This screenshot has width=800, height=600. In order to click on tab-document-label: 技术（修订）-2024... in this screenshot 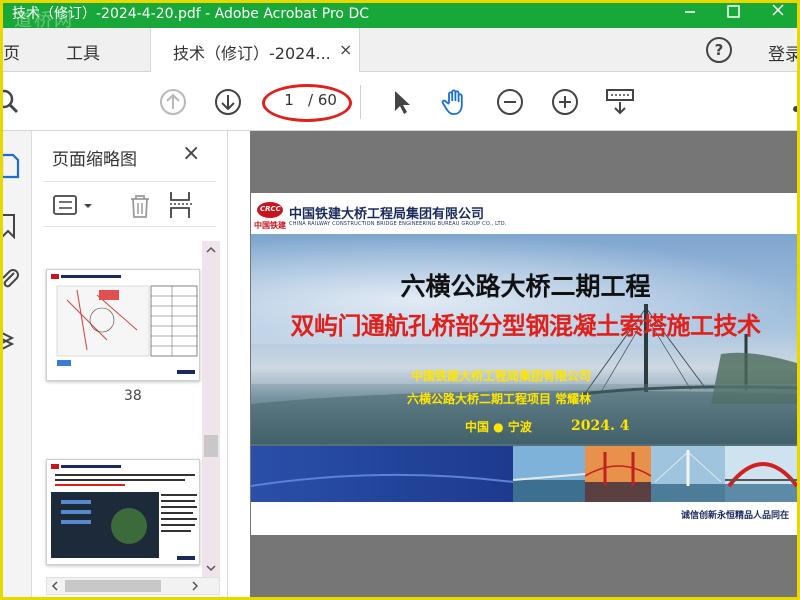, I will do `click(252, 53)`.